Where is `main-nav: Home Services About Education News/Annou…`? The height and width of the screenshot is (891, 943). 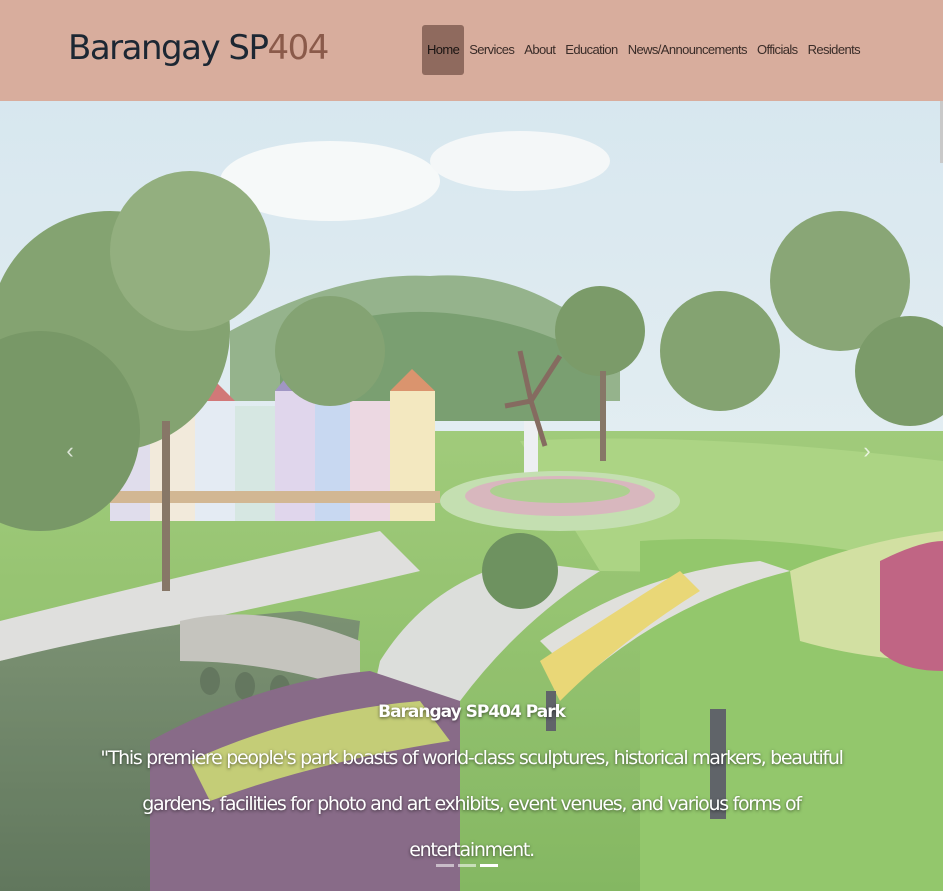 main-nav: Home Services About Education News/Annou… is located at coordinates (643, 50).